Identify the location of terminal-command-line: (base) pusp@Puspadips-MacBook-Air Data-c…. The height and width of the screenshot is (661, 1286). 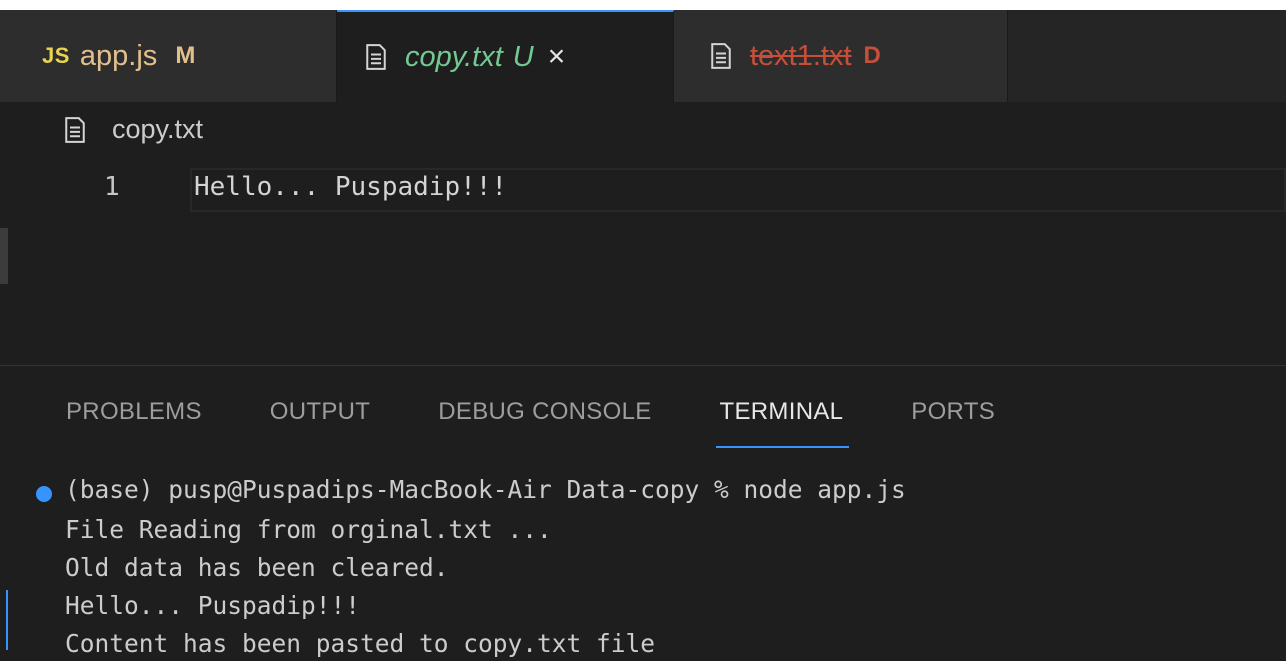
(485, 489).